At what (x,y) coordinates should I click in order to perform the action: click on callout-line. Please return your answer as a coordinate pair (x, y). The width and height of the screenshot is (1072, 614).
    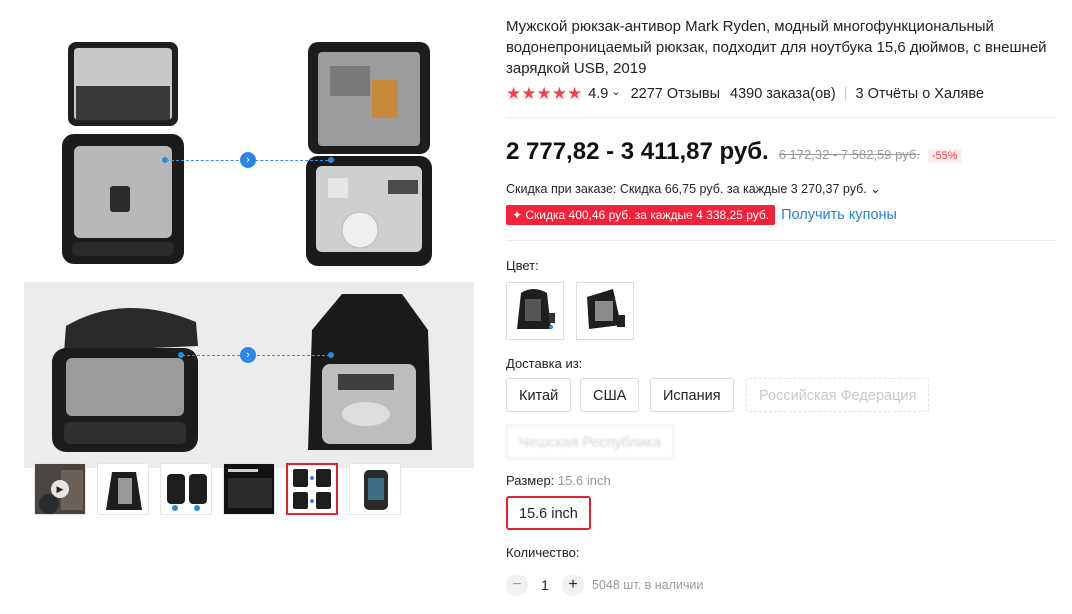
    Looking at the image, I should click on (256, 355).